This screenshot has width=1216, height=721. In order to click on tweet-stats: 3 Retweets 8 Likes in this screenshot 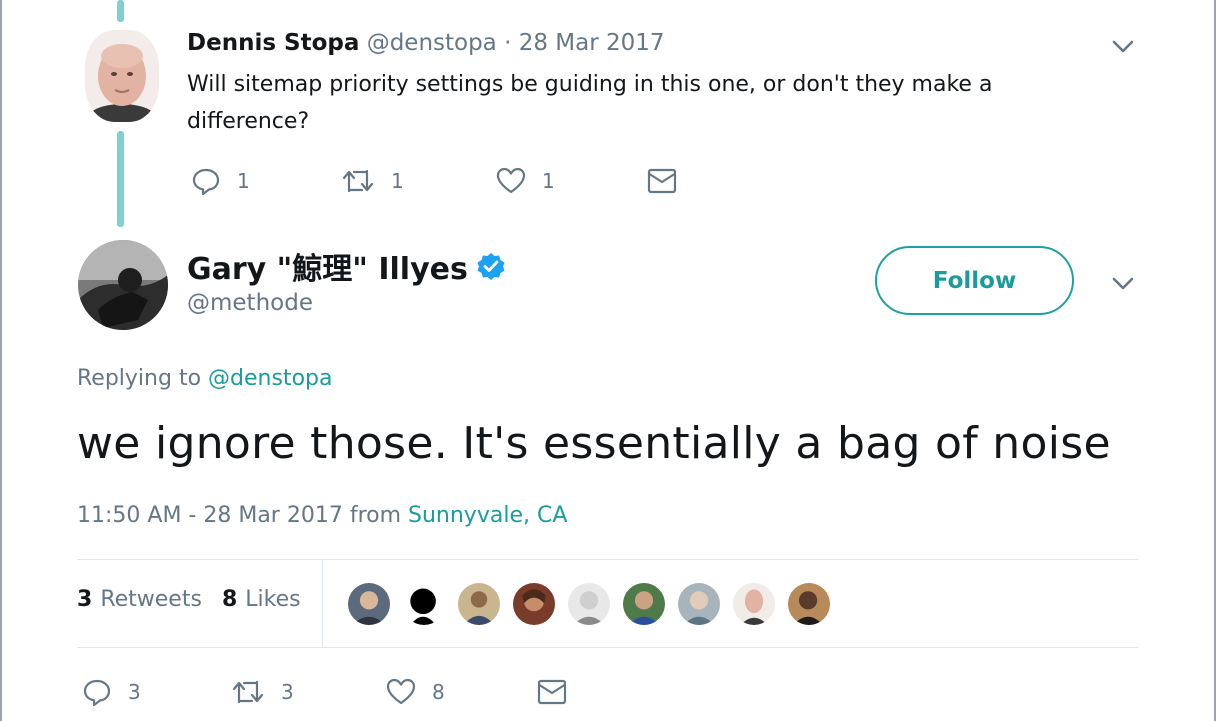, I will do `click(189, 599)`.